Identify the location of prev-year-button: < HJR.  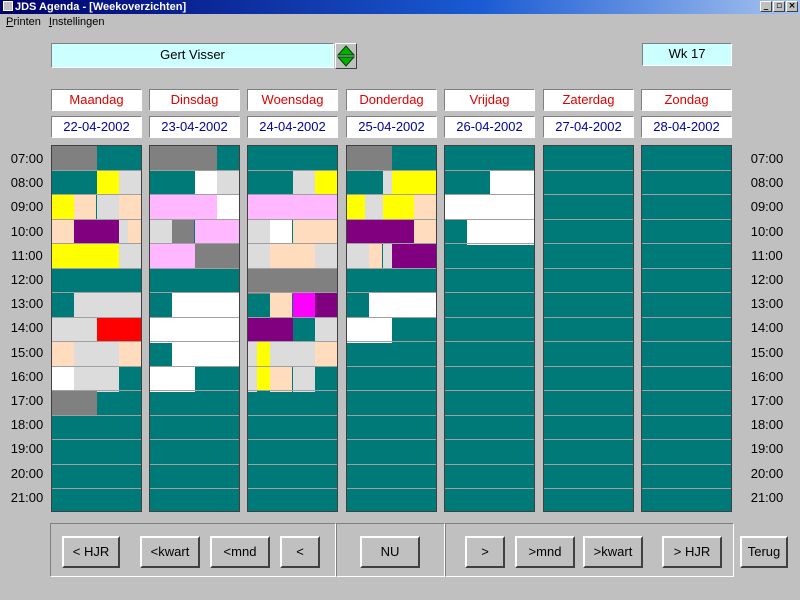
(91, 552).